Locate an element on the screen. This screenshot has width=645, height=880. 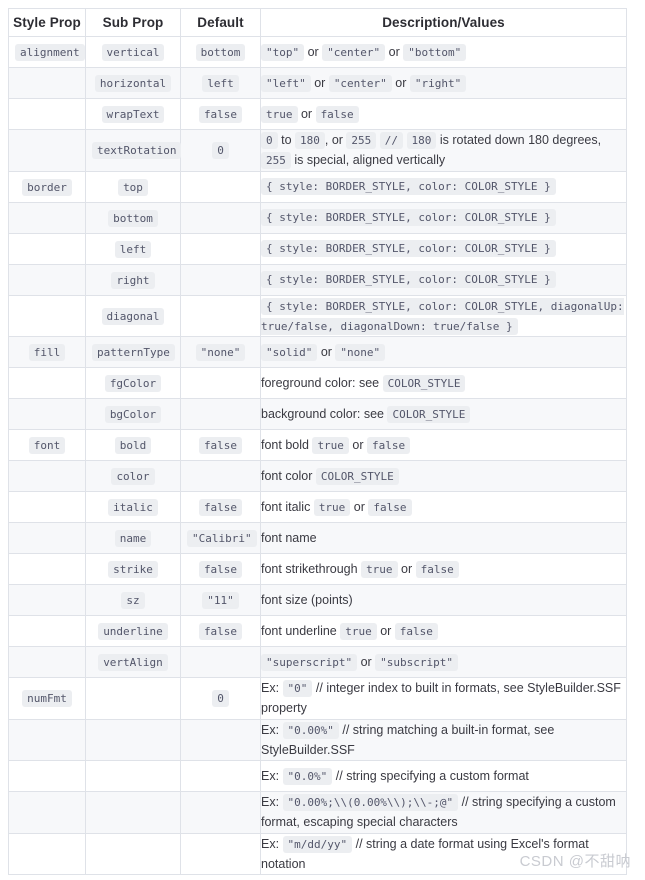
cell-sub-prop: textRotation is located at coordinates (133, 150).